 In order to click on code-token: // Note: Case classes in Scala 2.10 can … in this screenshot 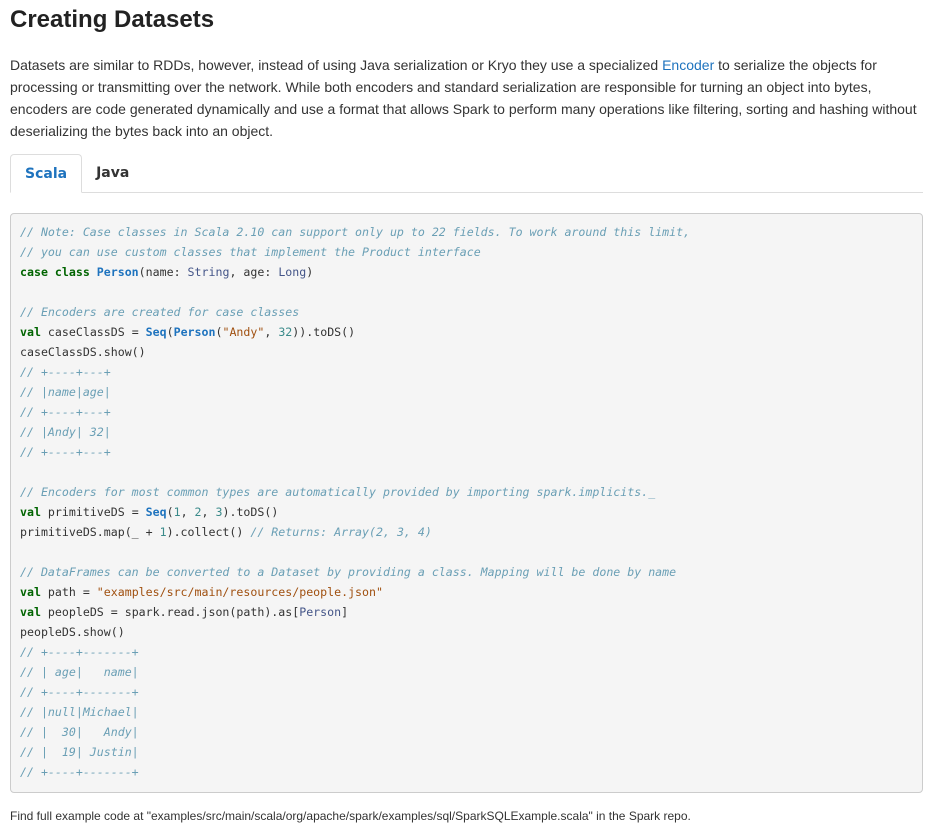, I will do `click(355, 232)`.